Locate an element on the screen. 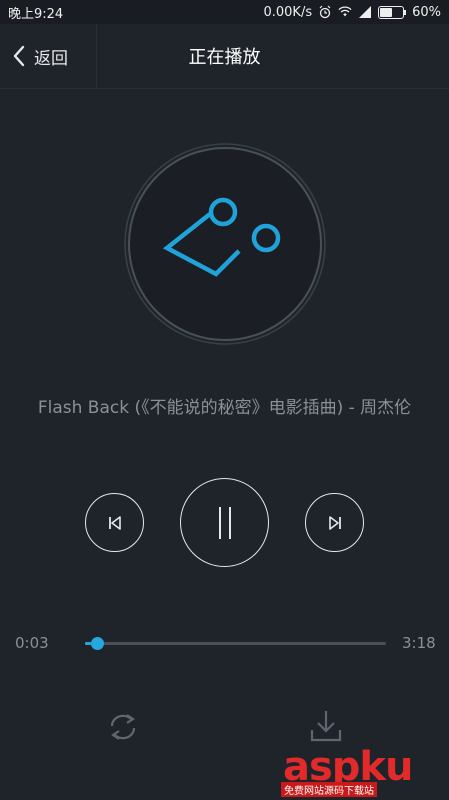 Image resolution: width=449 pixels, height=800 pixels. back-button: 返回 is located at coordinates (40, 56).